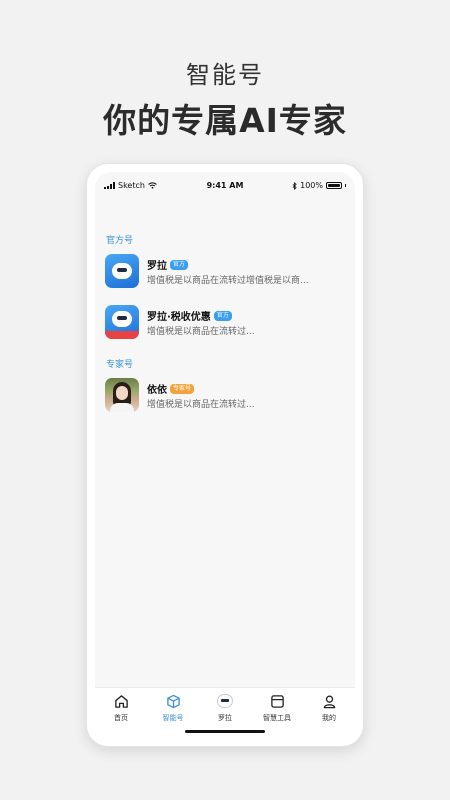 The image size is (450, 800). What do you see at coordinates (122, 395) in the screenshot?
I see `expert-avatar` at bounding box center [122, 395].